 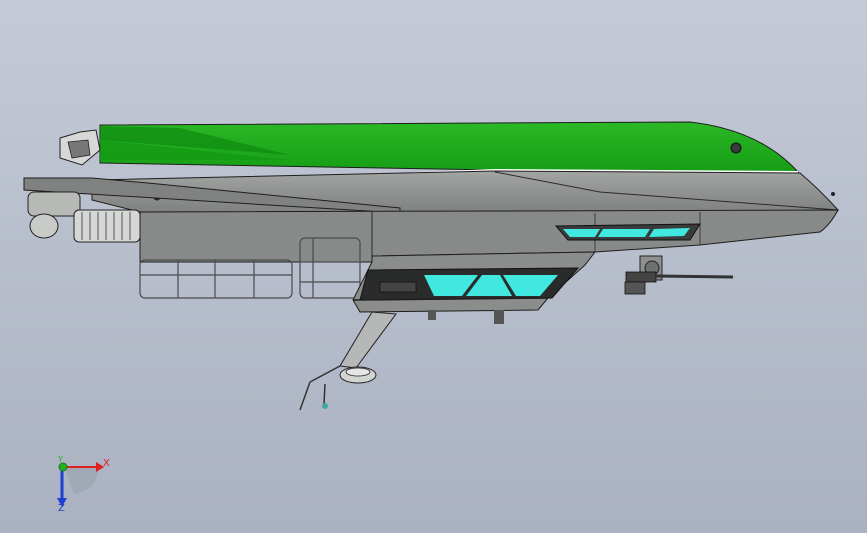 What do you see at coordinates (736, 148) in the screenshot?
I see `deck-hatch-icon` at bounding box center [736, 148].